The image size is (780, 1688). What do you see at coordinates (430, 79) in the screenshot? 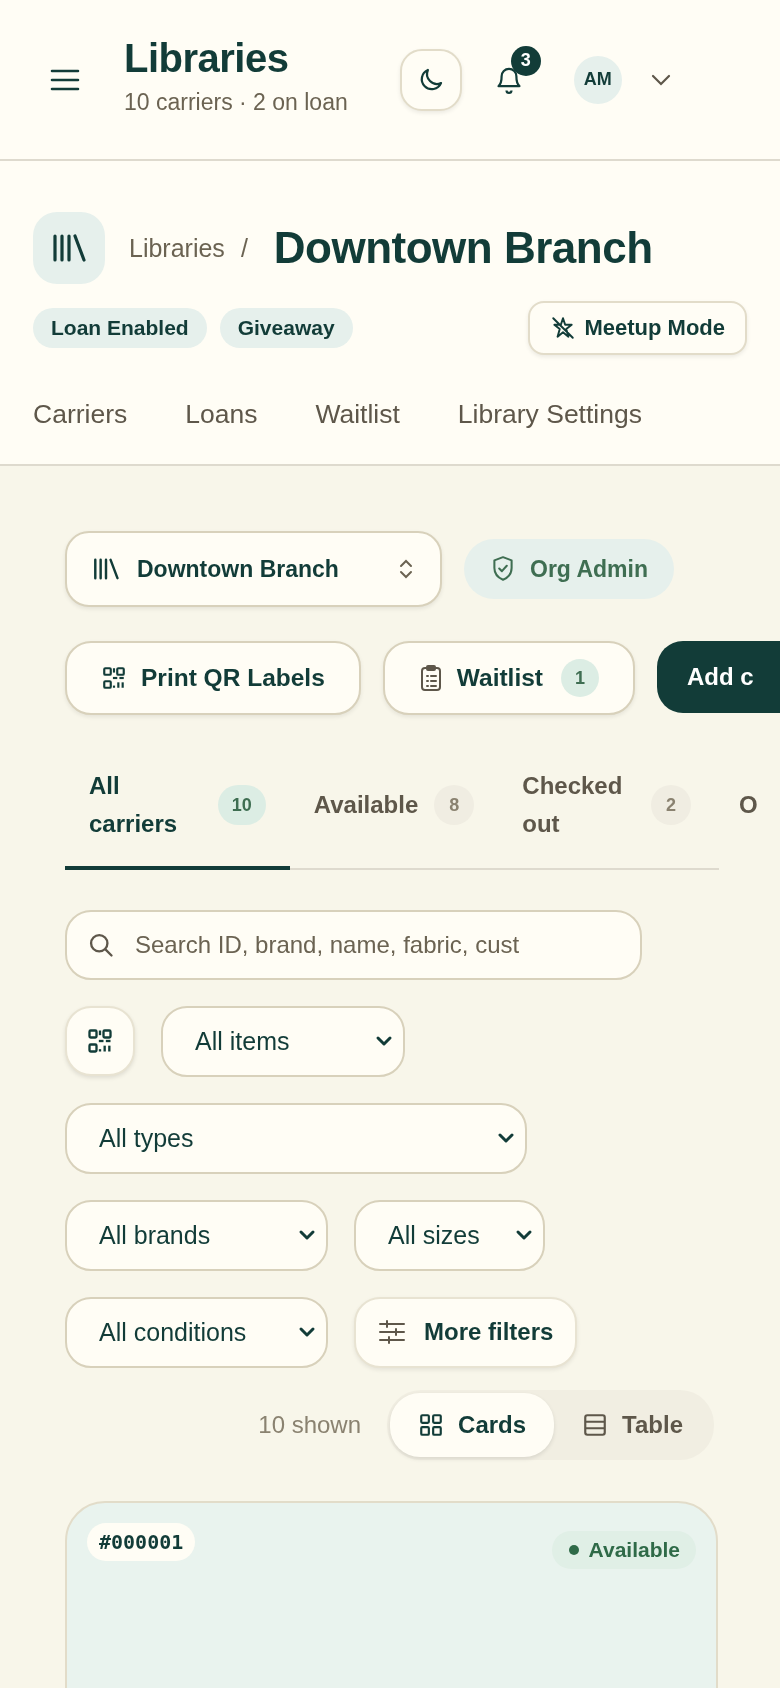
I see `theme-toggle-button` at bounding box center [430, 79].